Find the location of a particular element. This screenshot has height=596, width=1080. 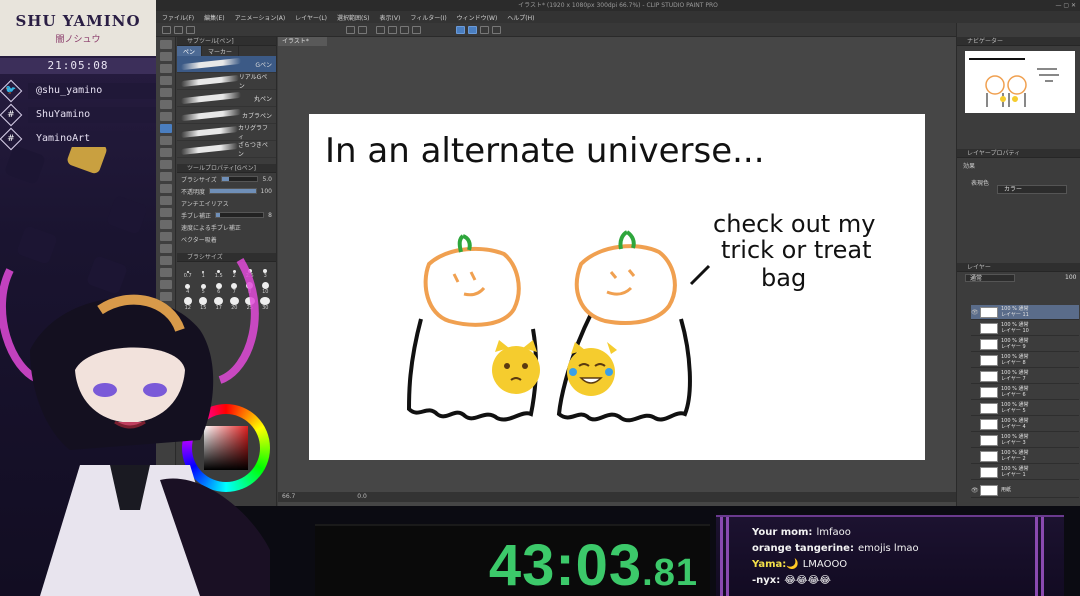

document-tab: イラスト* is located at coordinates (302, 41).